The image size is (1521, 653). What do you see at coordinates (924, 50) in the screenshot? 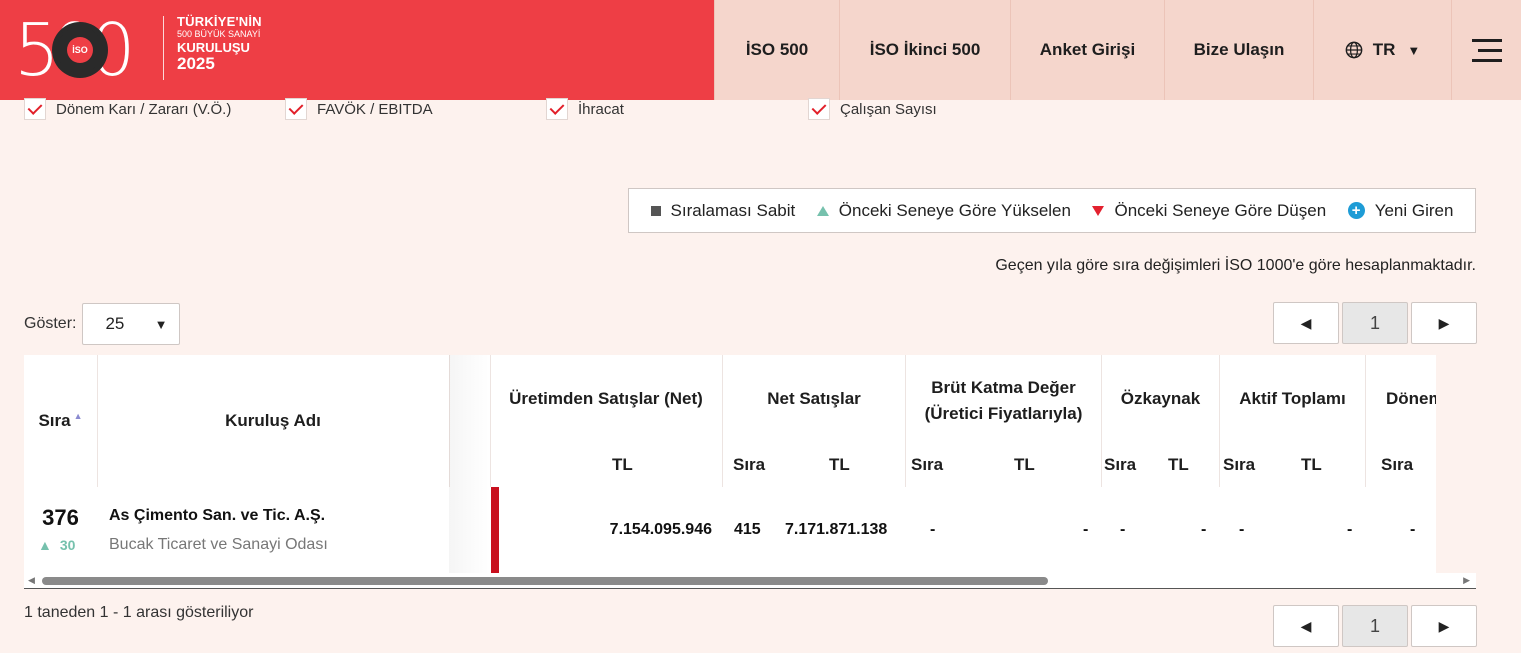
I see `nav-item-iso-ikinci-500: İSO İkinci 500` at bounding box center [924, 50].